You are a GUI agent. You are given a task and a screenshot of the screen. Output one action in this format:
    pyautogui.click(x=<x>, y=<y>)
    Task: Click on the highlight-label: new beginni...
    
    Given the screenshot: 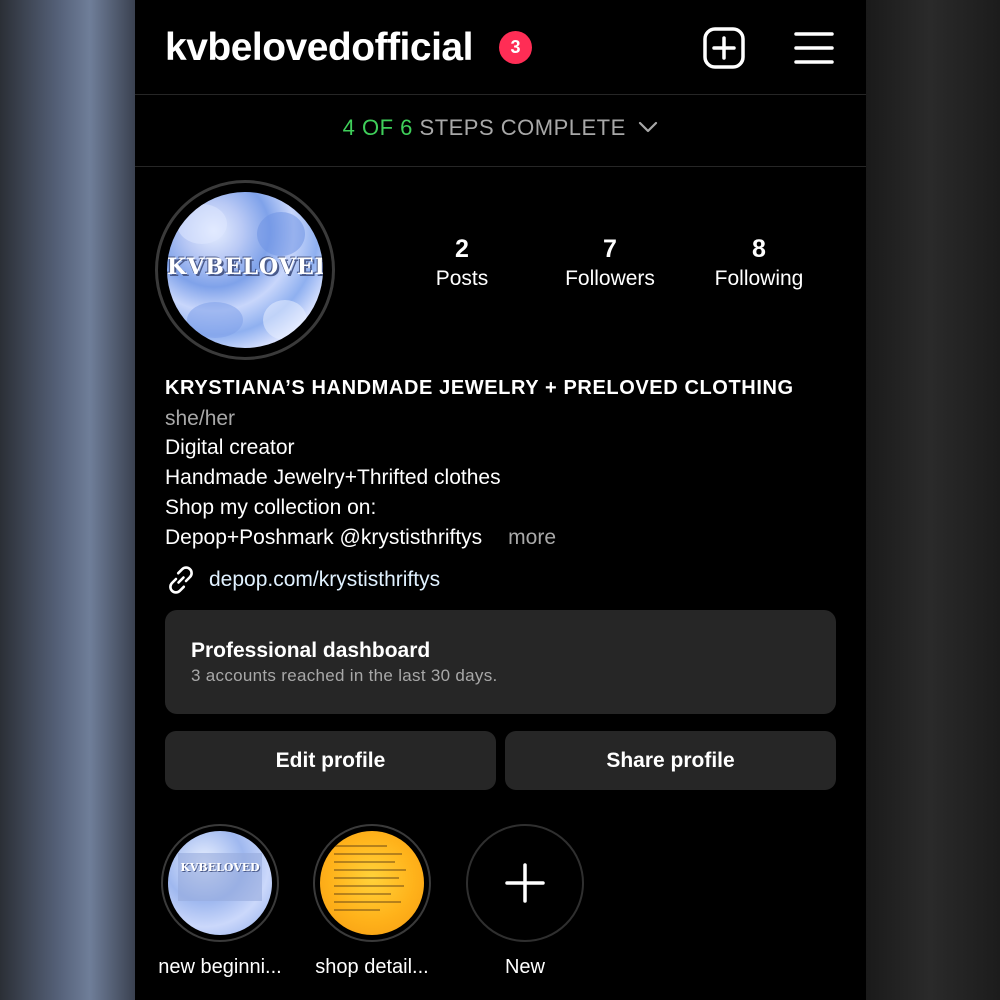 What is the action you would take?
    pyautogui.click(x=220, y=967)
    